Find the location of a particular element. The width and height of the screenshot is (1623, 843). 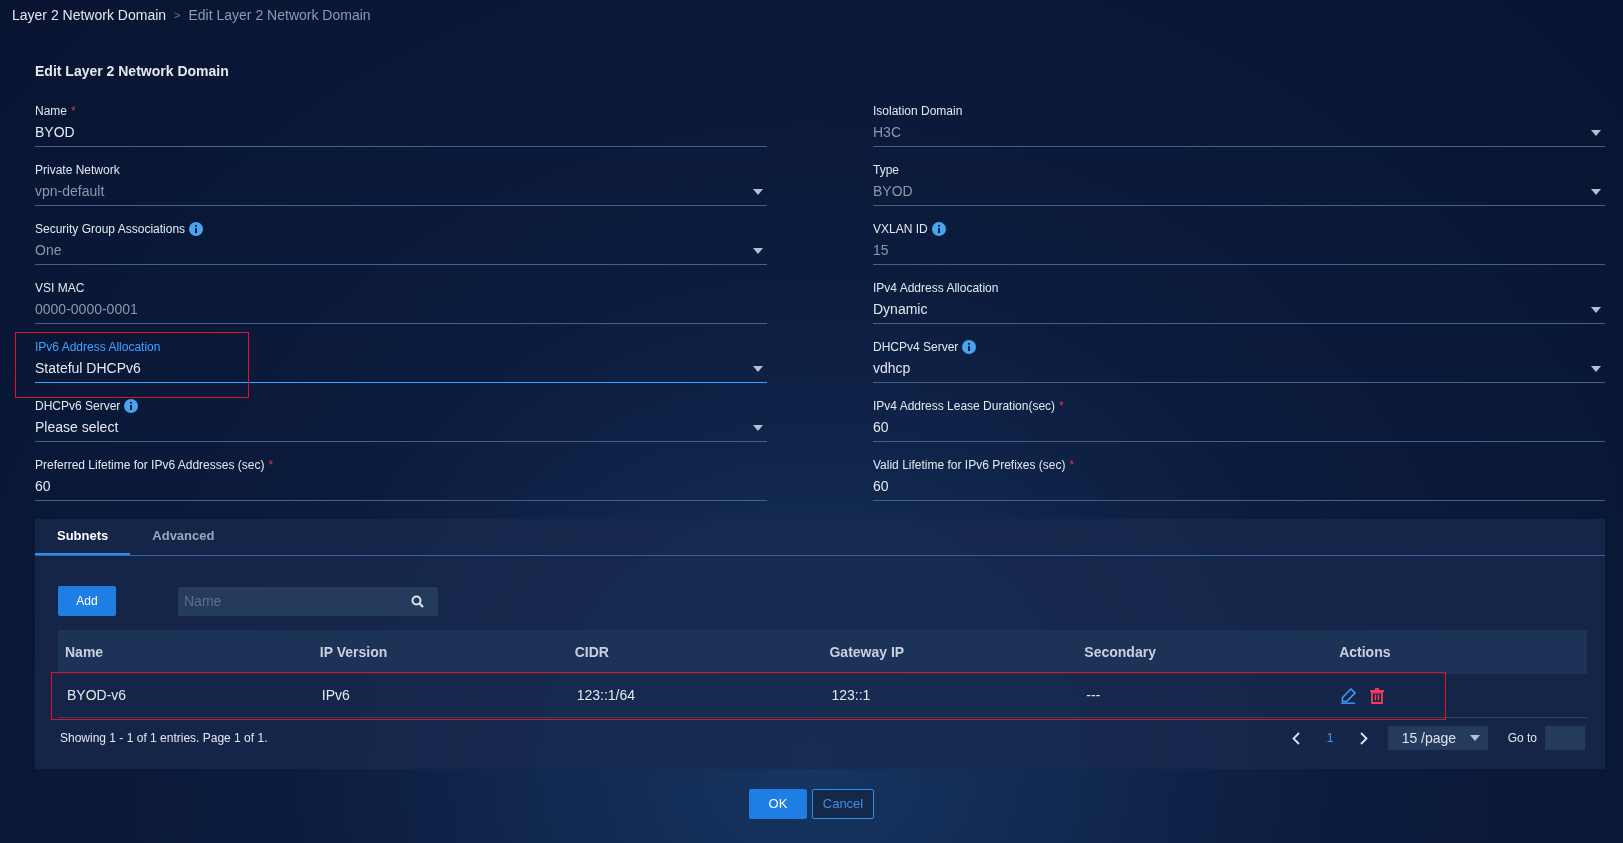

field-label: Security Group Associations is located at coordinates (110, 229).